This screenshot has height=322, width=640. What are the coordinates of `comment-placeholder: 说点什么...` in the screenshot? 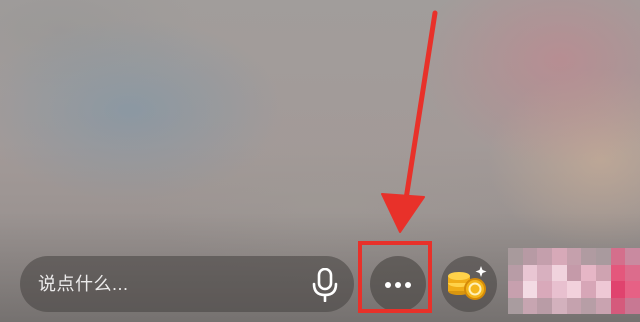 It's located at (83, 284).